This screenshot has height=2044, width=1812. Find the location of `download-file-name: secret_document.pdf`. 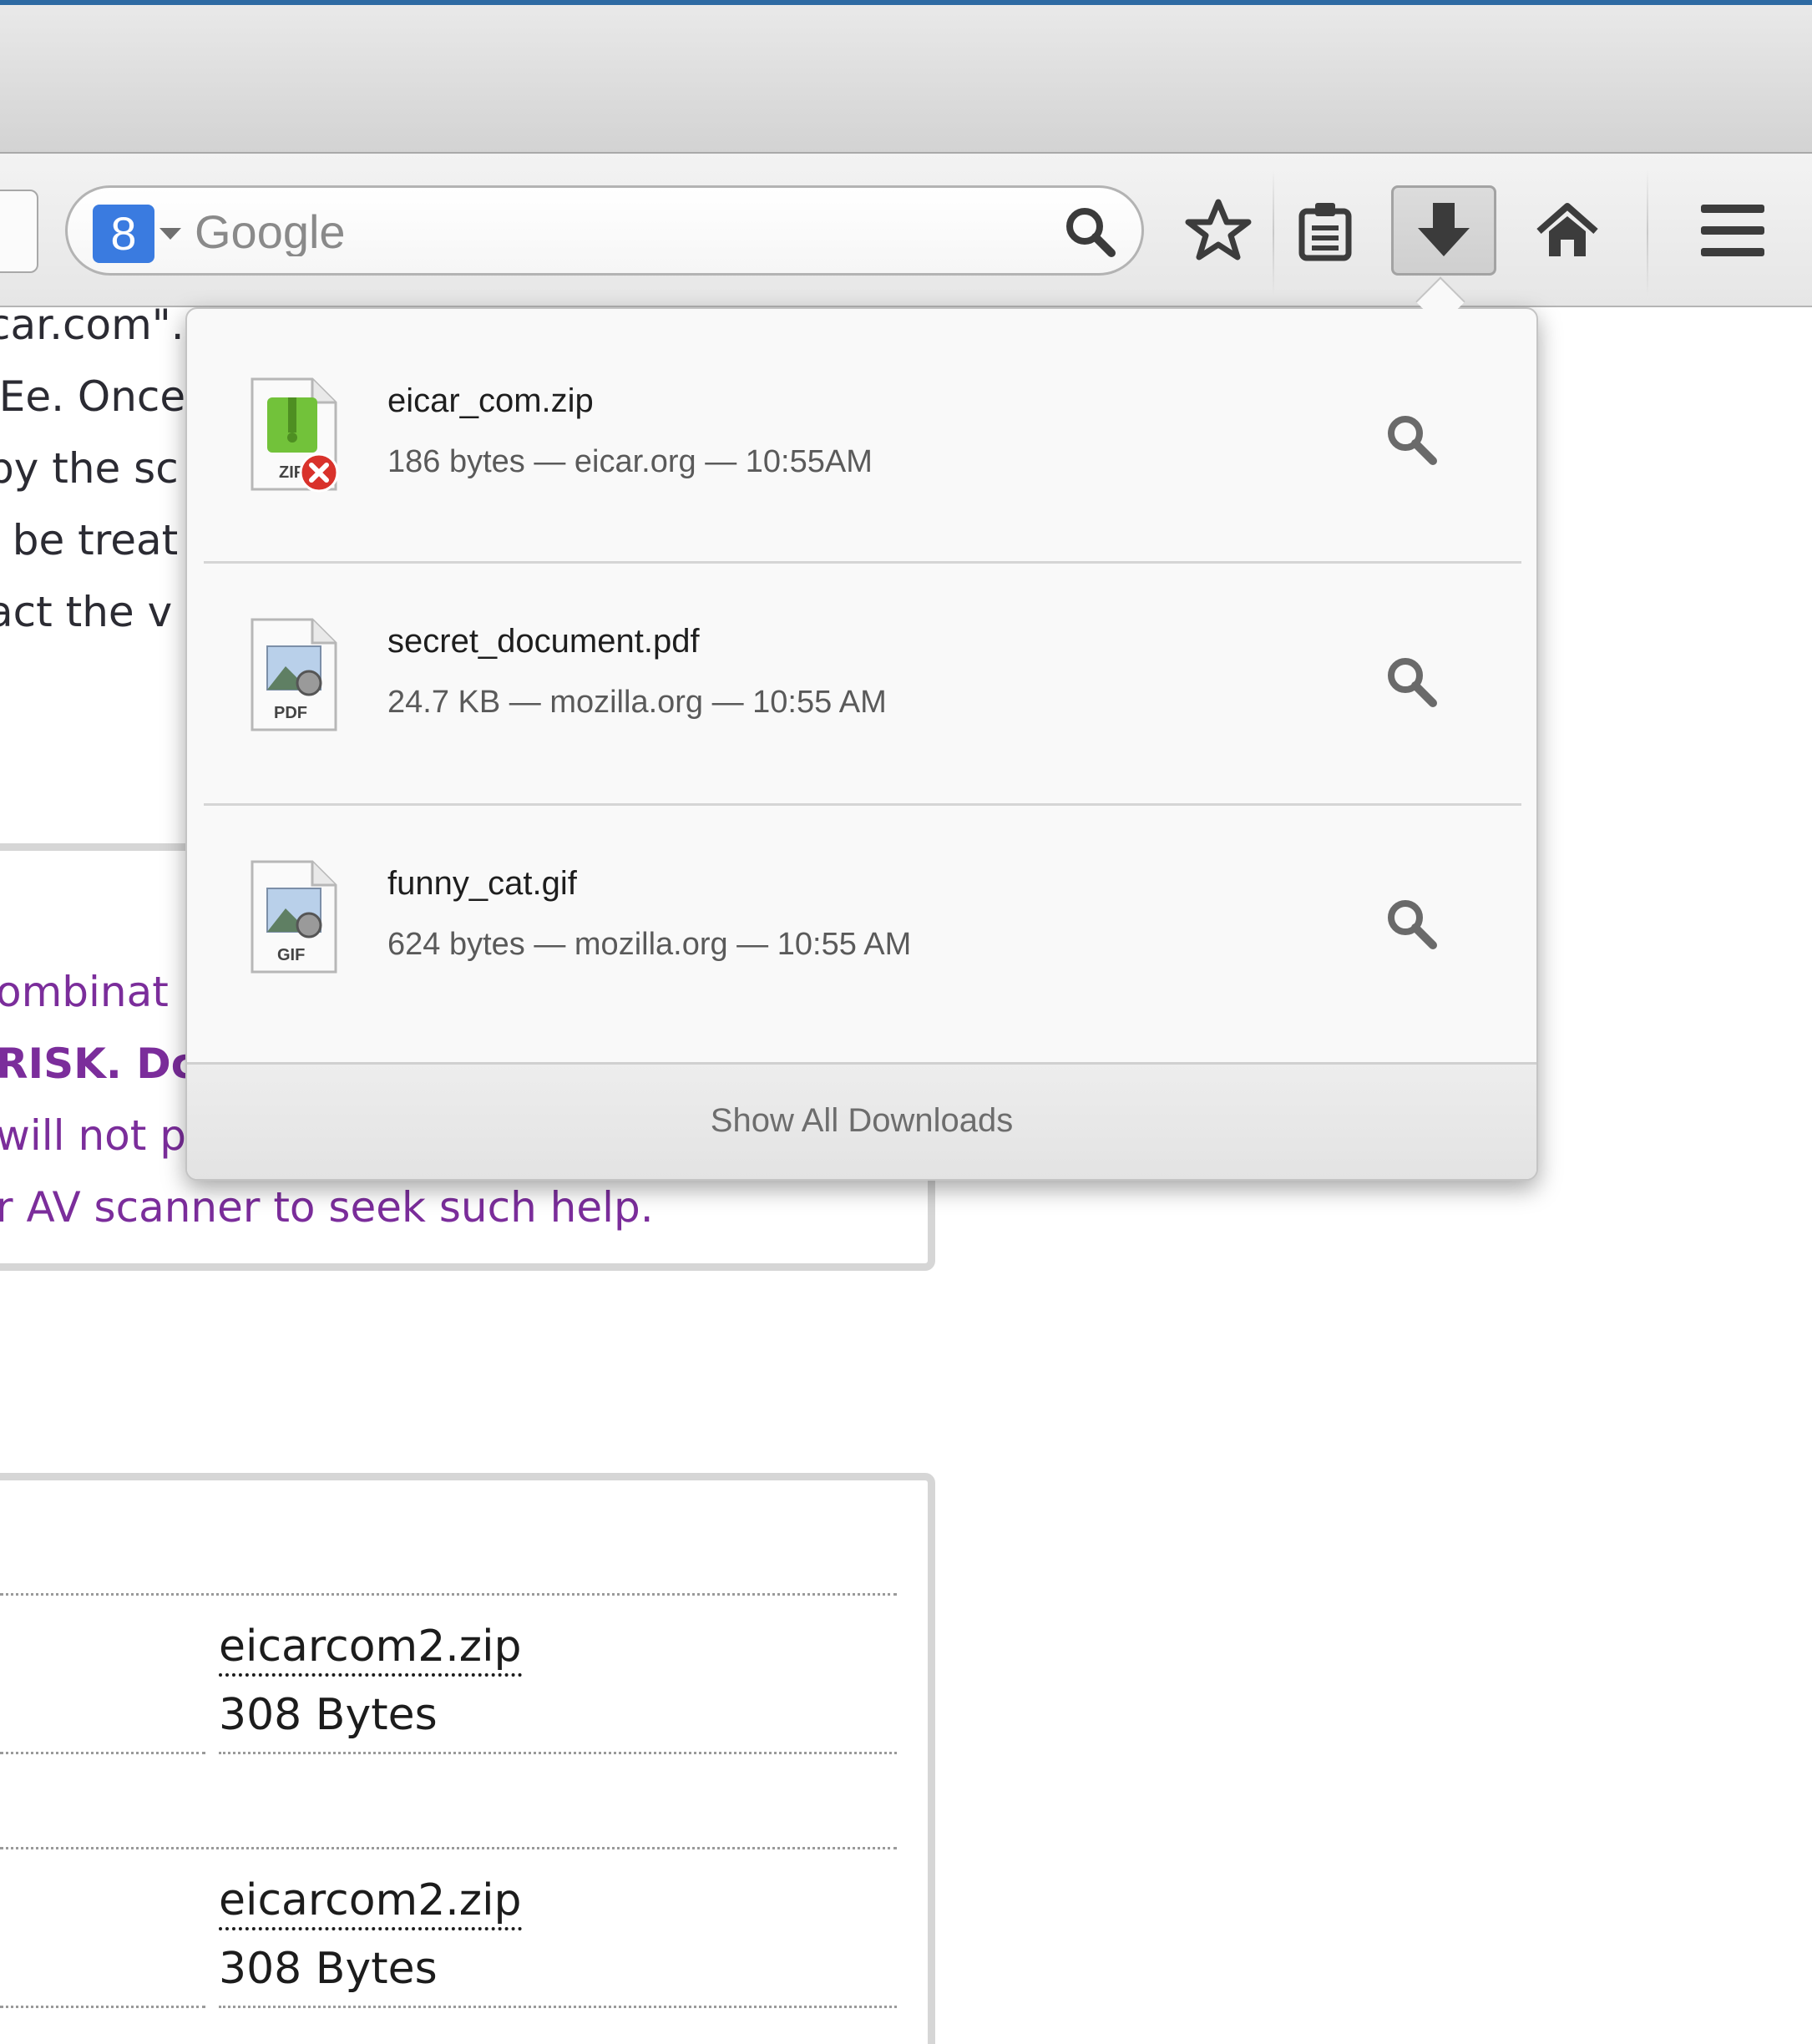

download-file-name: secret_document.pdf is located at coordinates (543, 641).